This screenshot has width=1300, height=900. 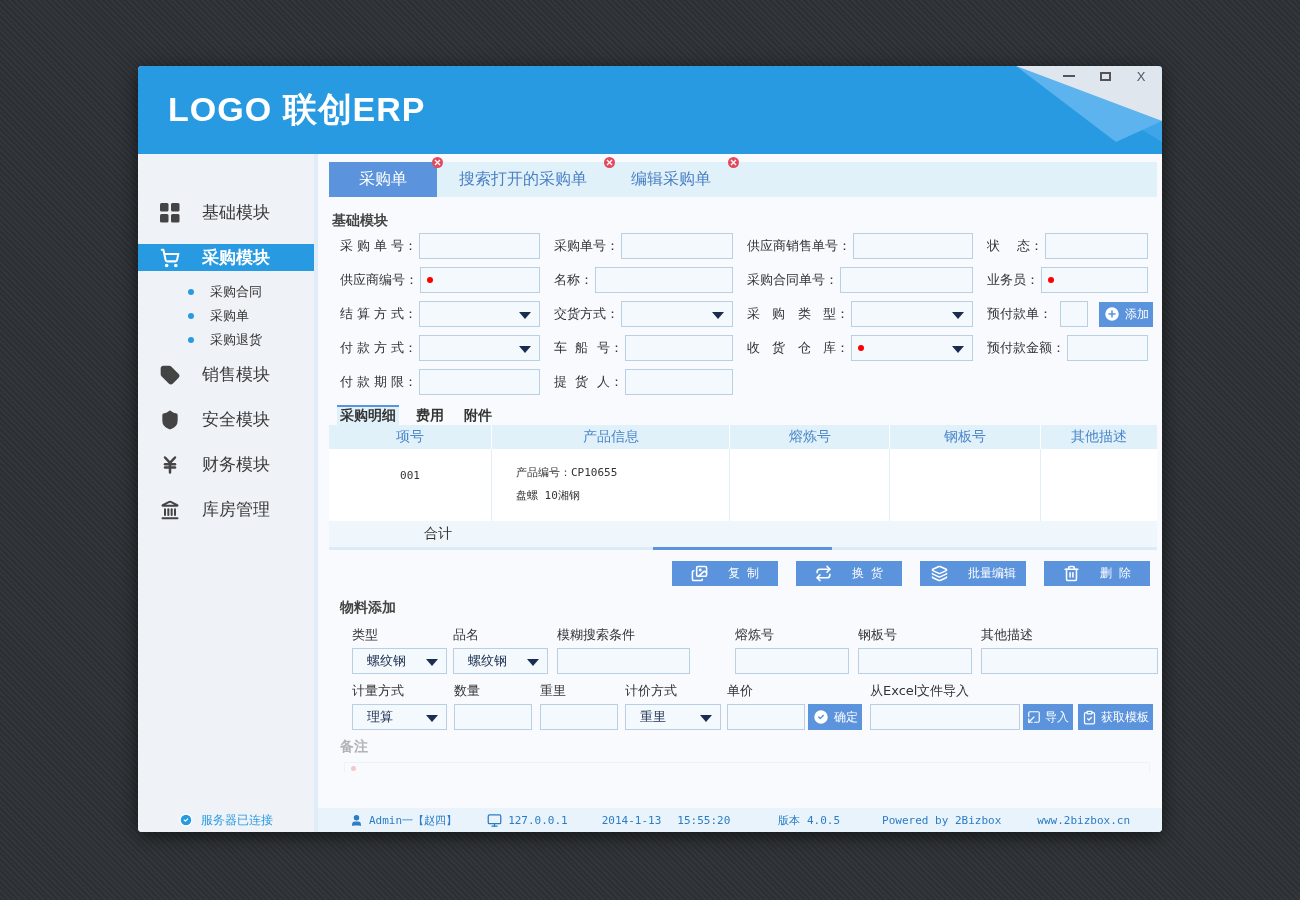 I want to click on sidebar-item: 库房管理, so click(x=226, y=509).